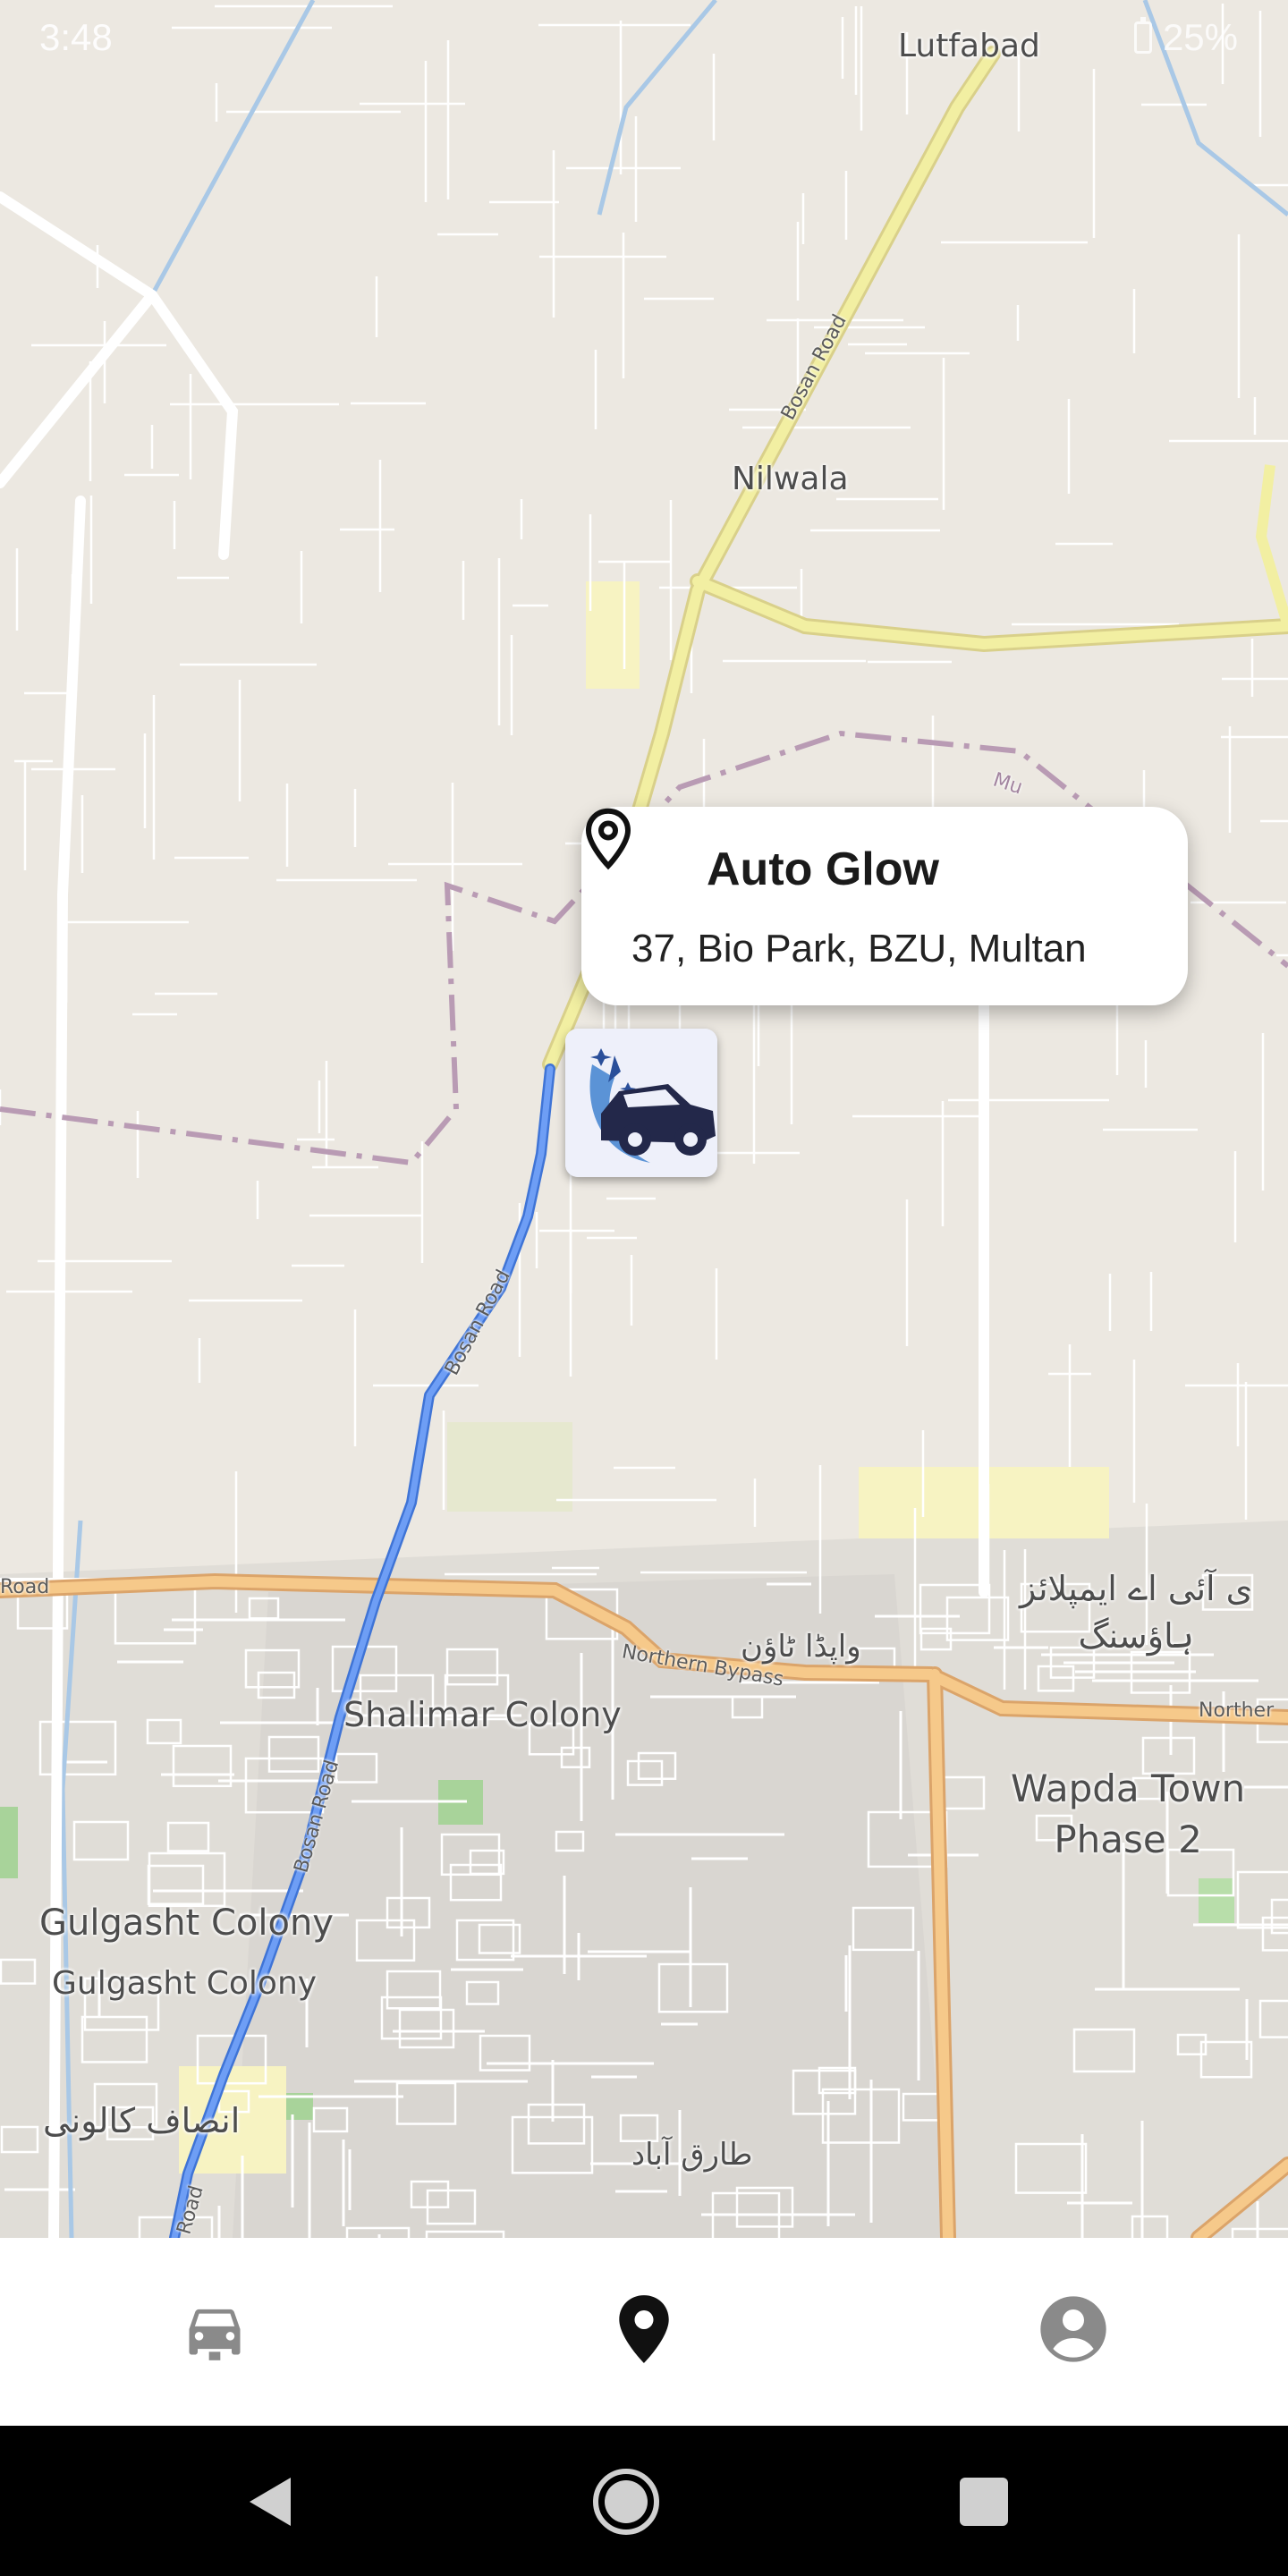  What do you see at coordinates (1142, 35) in the screenshot?
I see `battery-icon` at bounding box center [1142, 35].